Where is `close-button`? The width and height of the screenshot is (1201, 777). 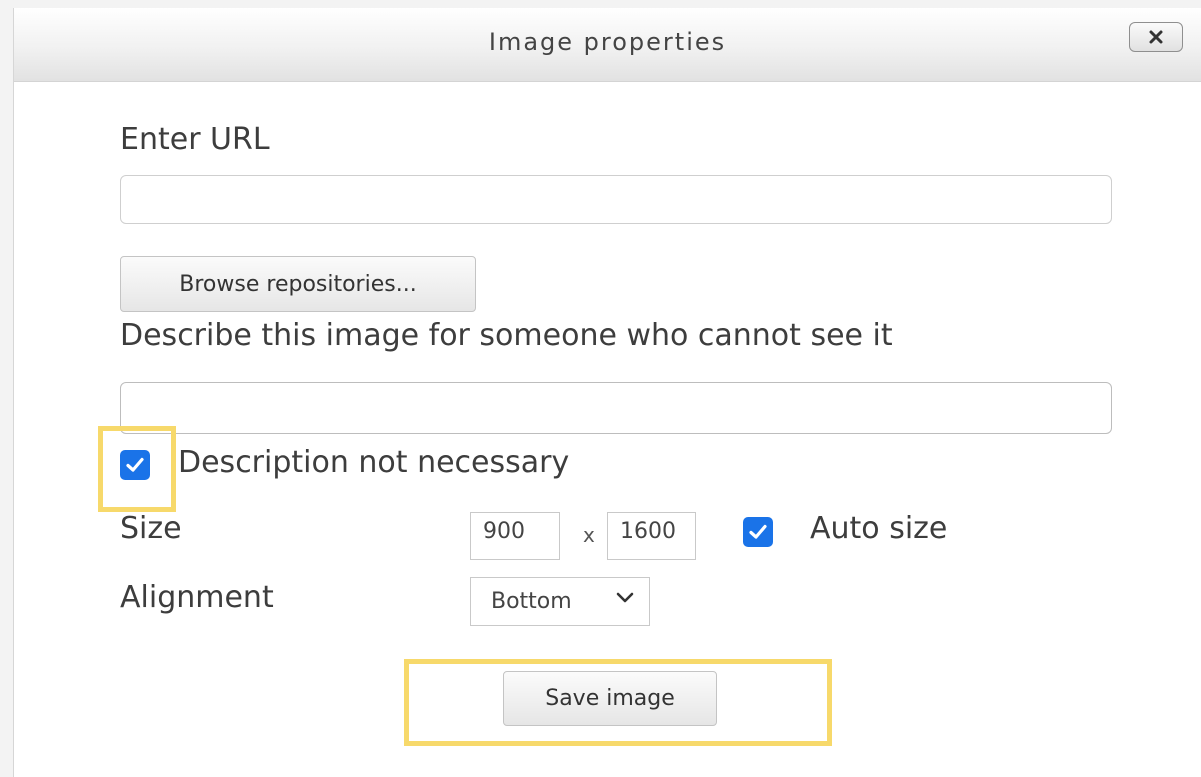
close-button is located at coordinates (1156, 37).